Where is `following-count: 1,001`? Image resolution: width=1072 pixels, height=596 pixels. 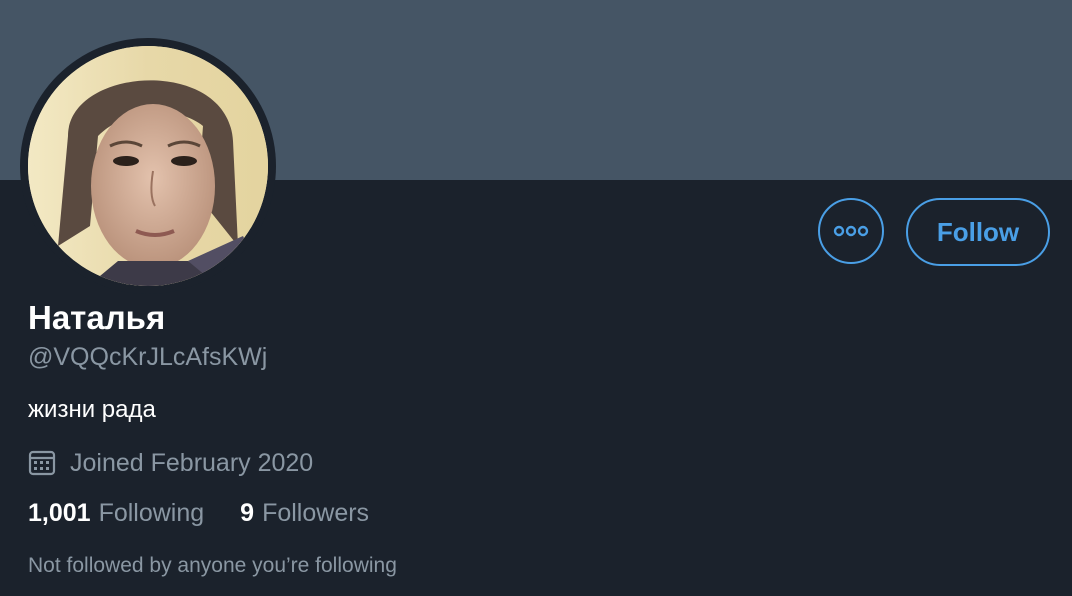
following-count: 1,001 is located at coordinates (59, 512).